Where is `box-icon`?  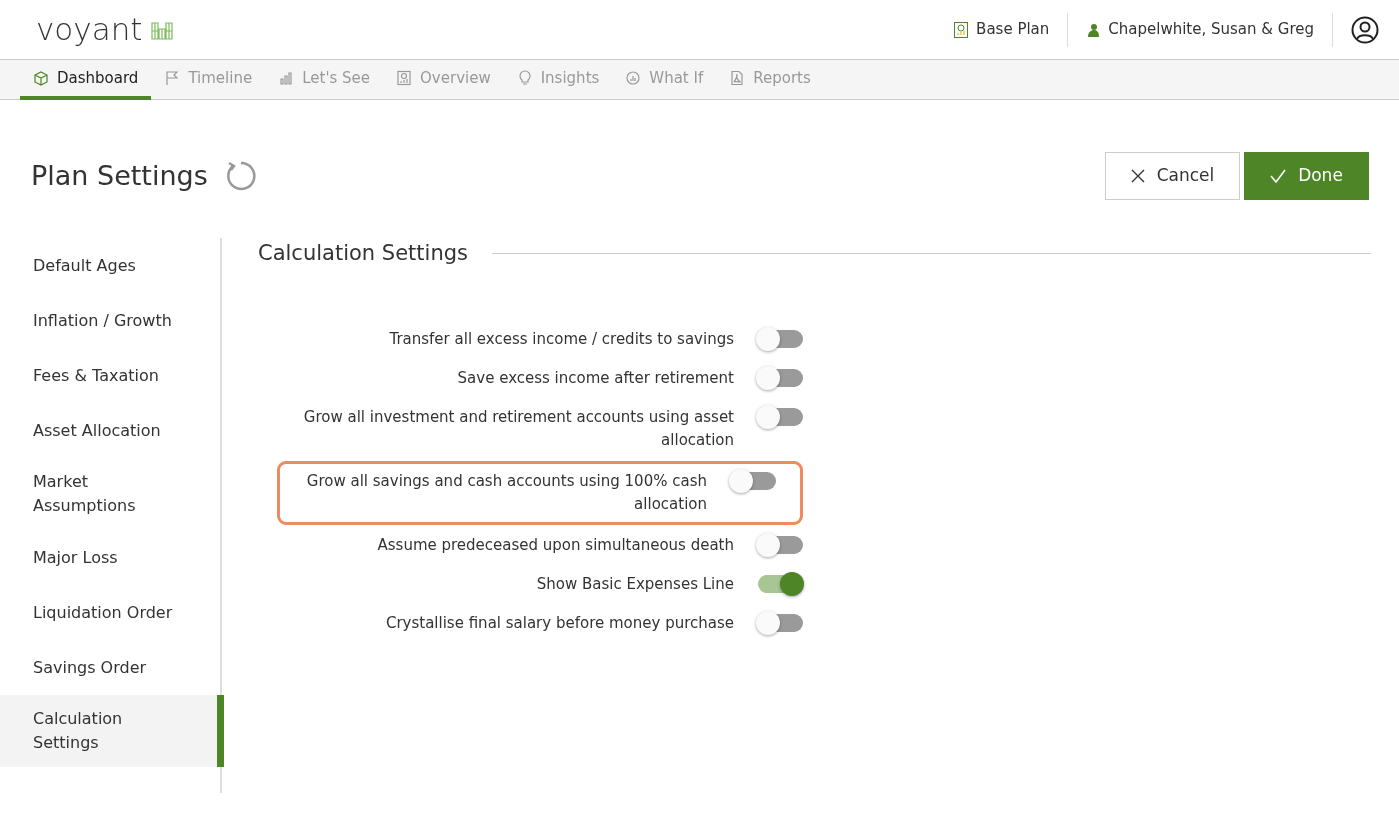 box-icon is located at coordinates (41, 78).